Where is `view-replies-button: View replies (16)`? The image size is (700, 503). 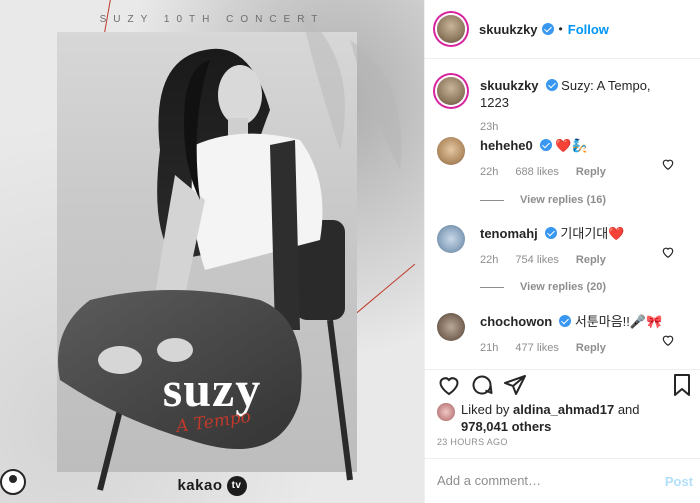
view-replies-button: View replies (16) is located at coordinates (543, 200).